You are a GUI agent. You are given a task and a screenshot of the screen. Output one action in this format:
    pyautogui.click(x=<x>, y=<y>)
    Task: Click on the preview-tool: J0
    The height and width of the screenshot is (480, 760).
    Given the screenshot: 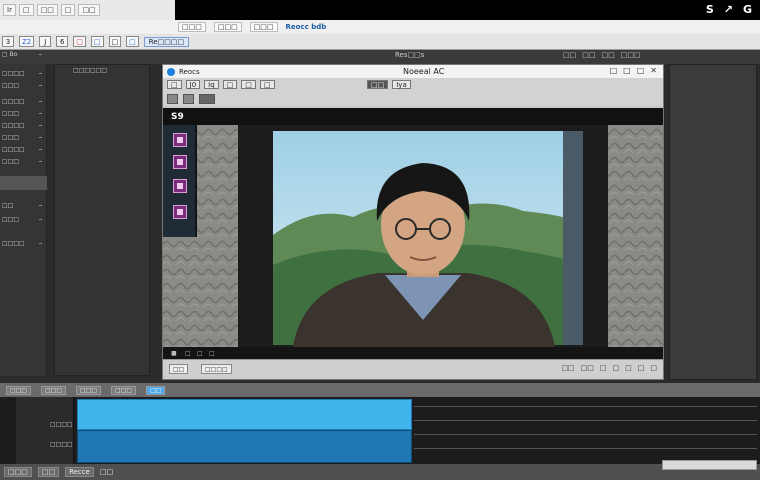 What is the action you would take?
    pyautogui.click(x=193, y=84)
    